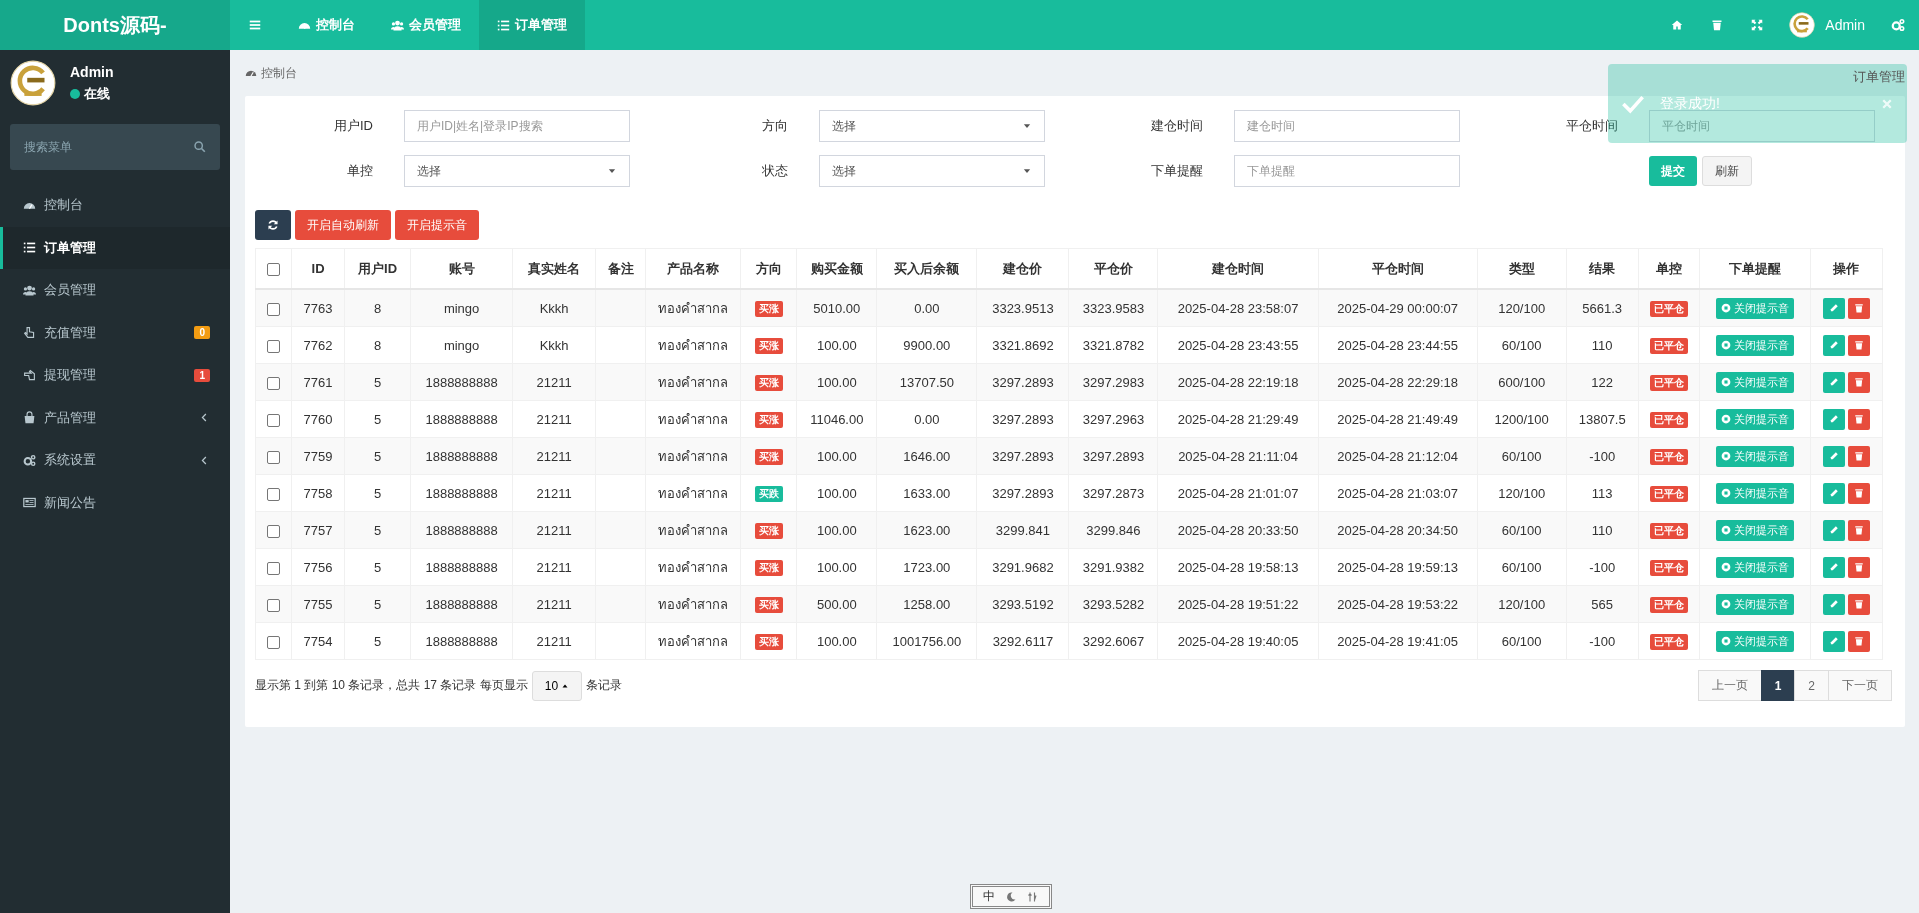 The height and width of the screenshot is (913, 1919). I want to click on hand-icon, so click(29, 375).